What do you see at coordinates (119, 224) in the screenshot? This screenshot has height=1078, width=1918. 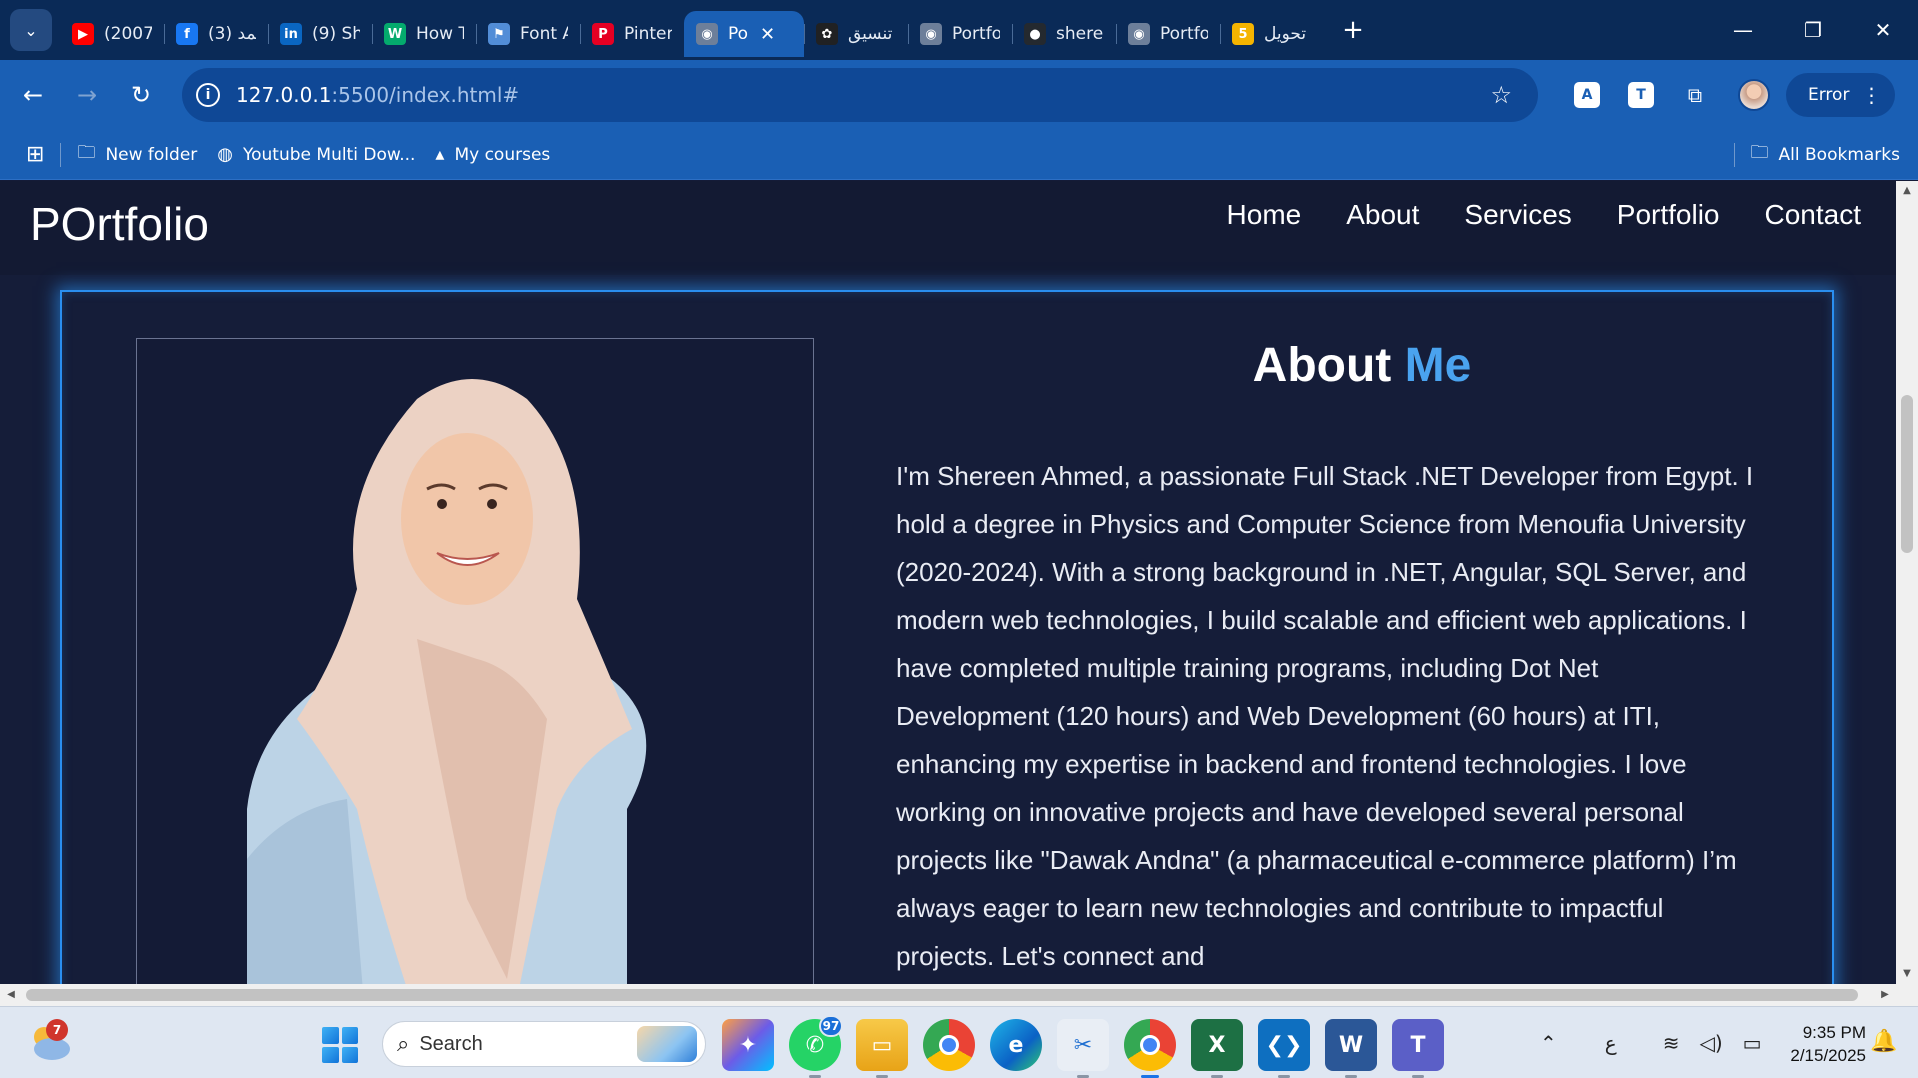 I see `site-logo: POrtfolio` at bounding box center [119, 224].